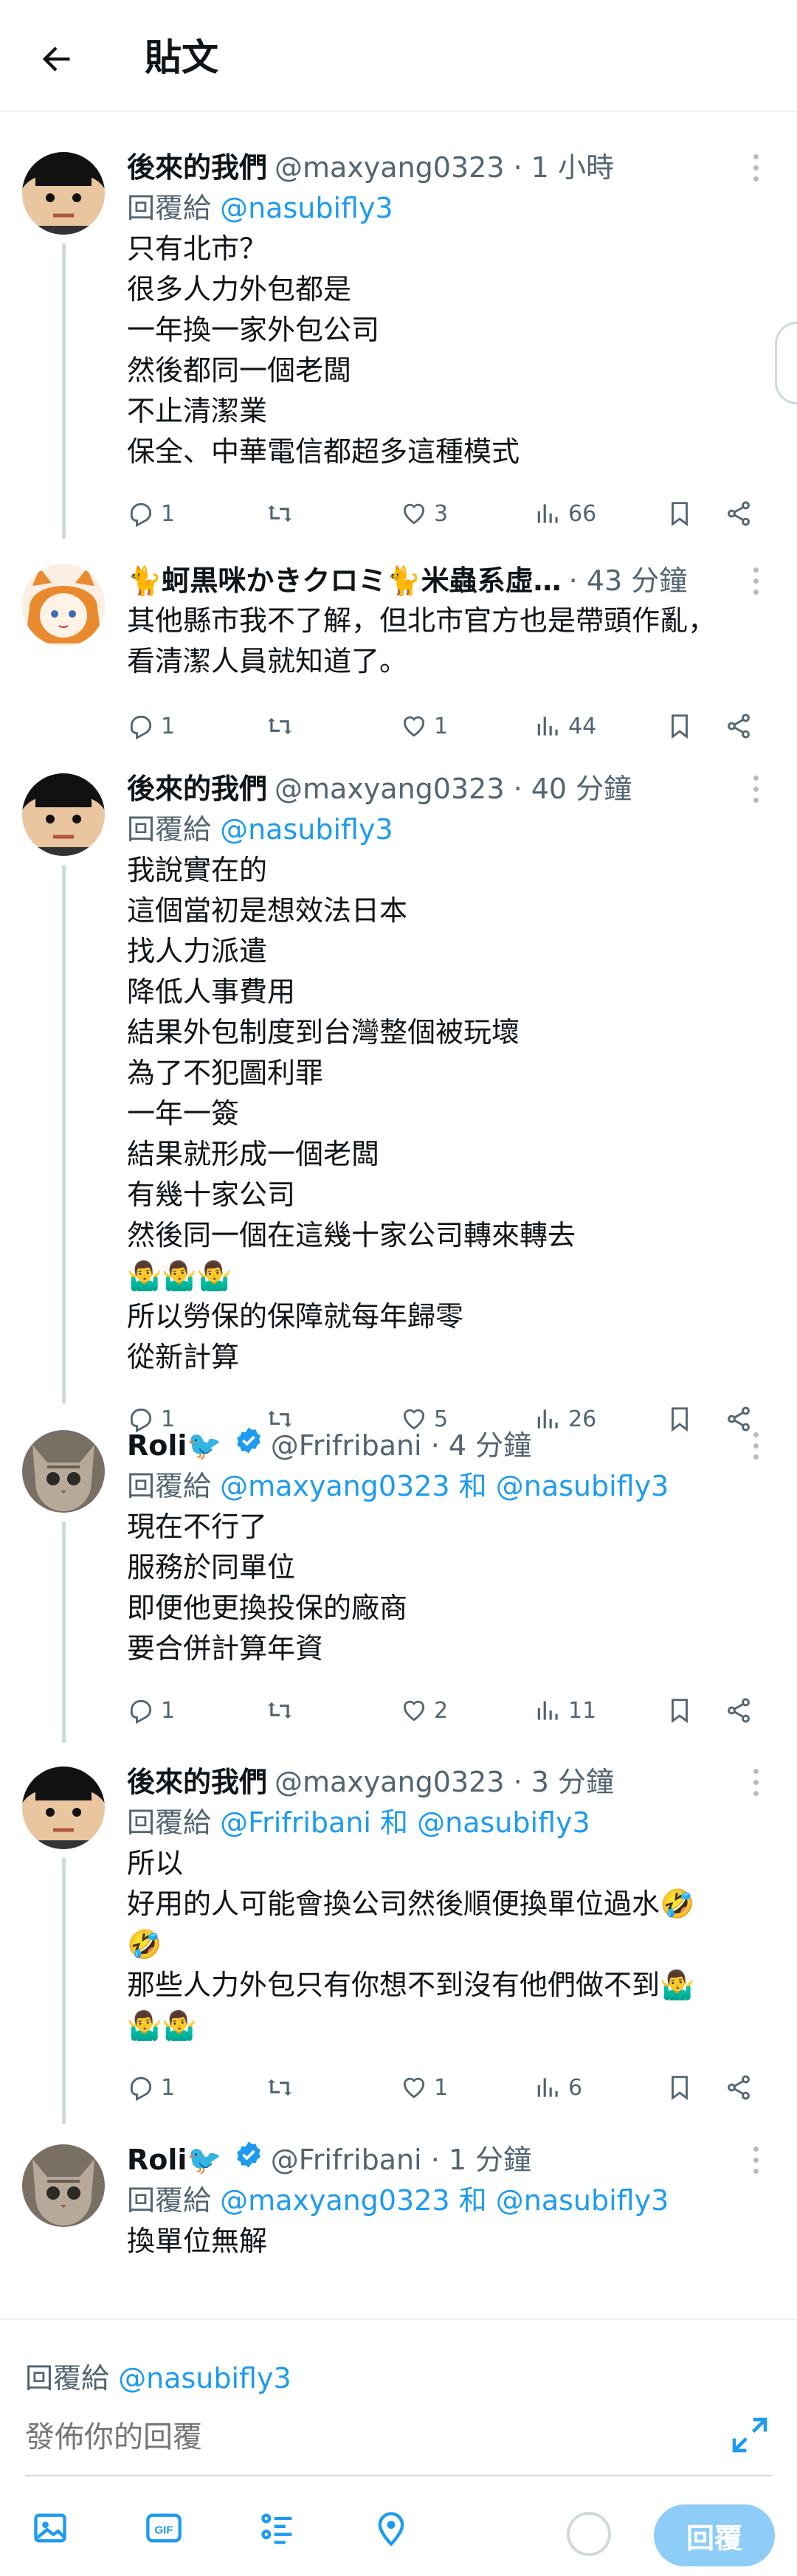  I want to click on reply-submit-button: 回覆, so click(714, 2535).